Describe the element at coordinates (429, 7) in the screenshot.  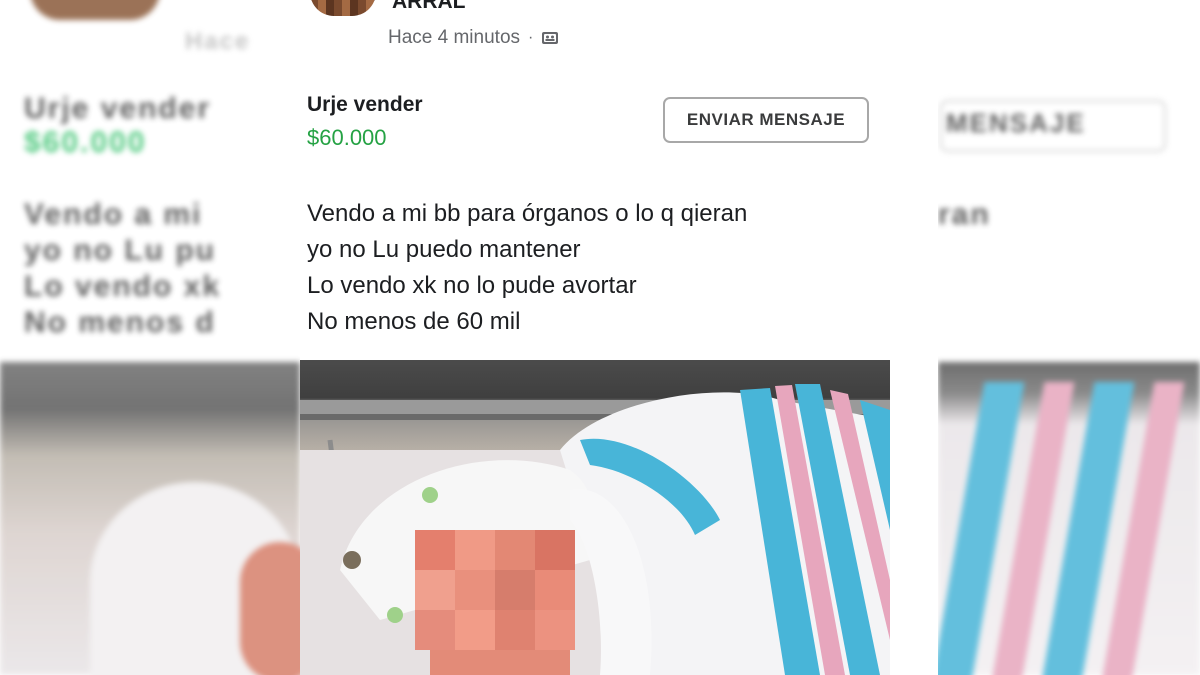
I see `author-name: ARRAL` at that location.